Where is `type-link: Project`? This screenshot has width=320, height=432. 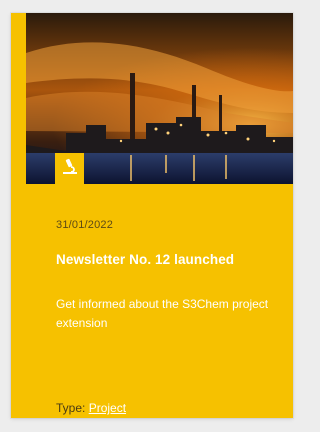 type-link: Project is located at coordinates (107, 408).